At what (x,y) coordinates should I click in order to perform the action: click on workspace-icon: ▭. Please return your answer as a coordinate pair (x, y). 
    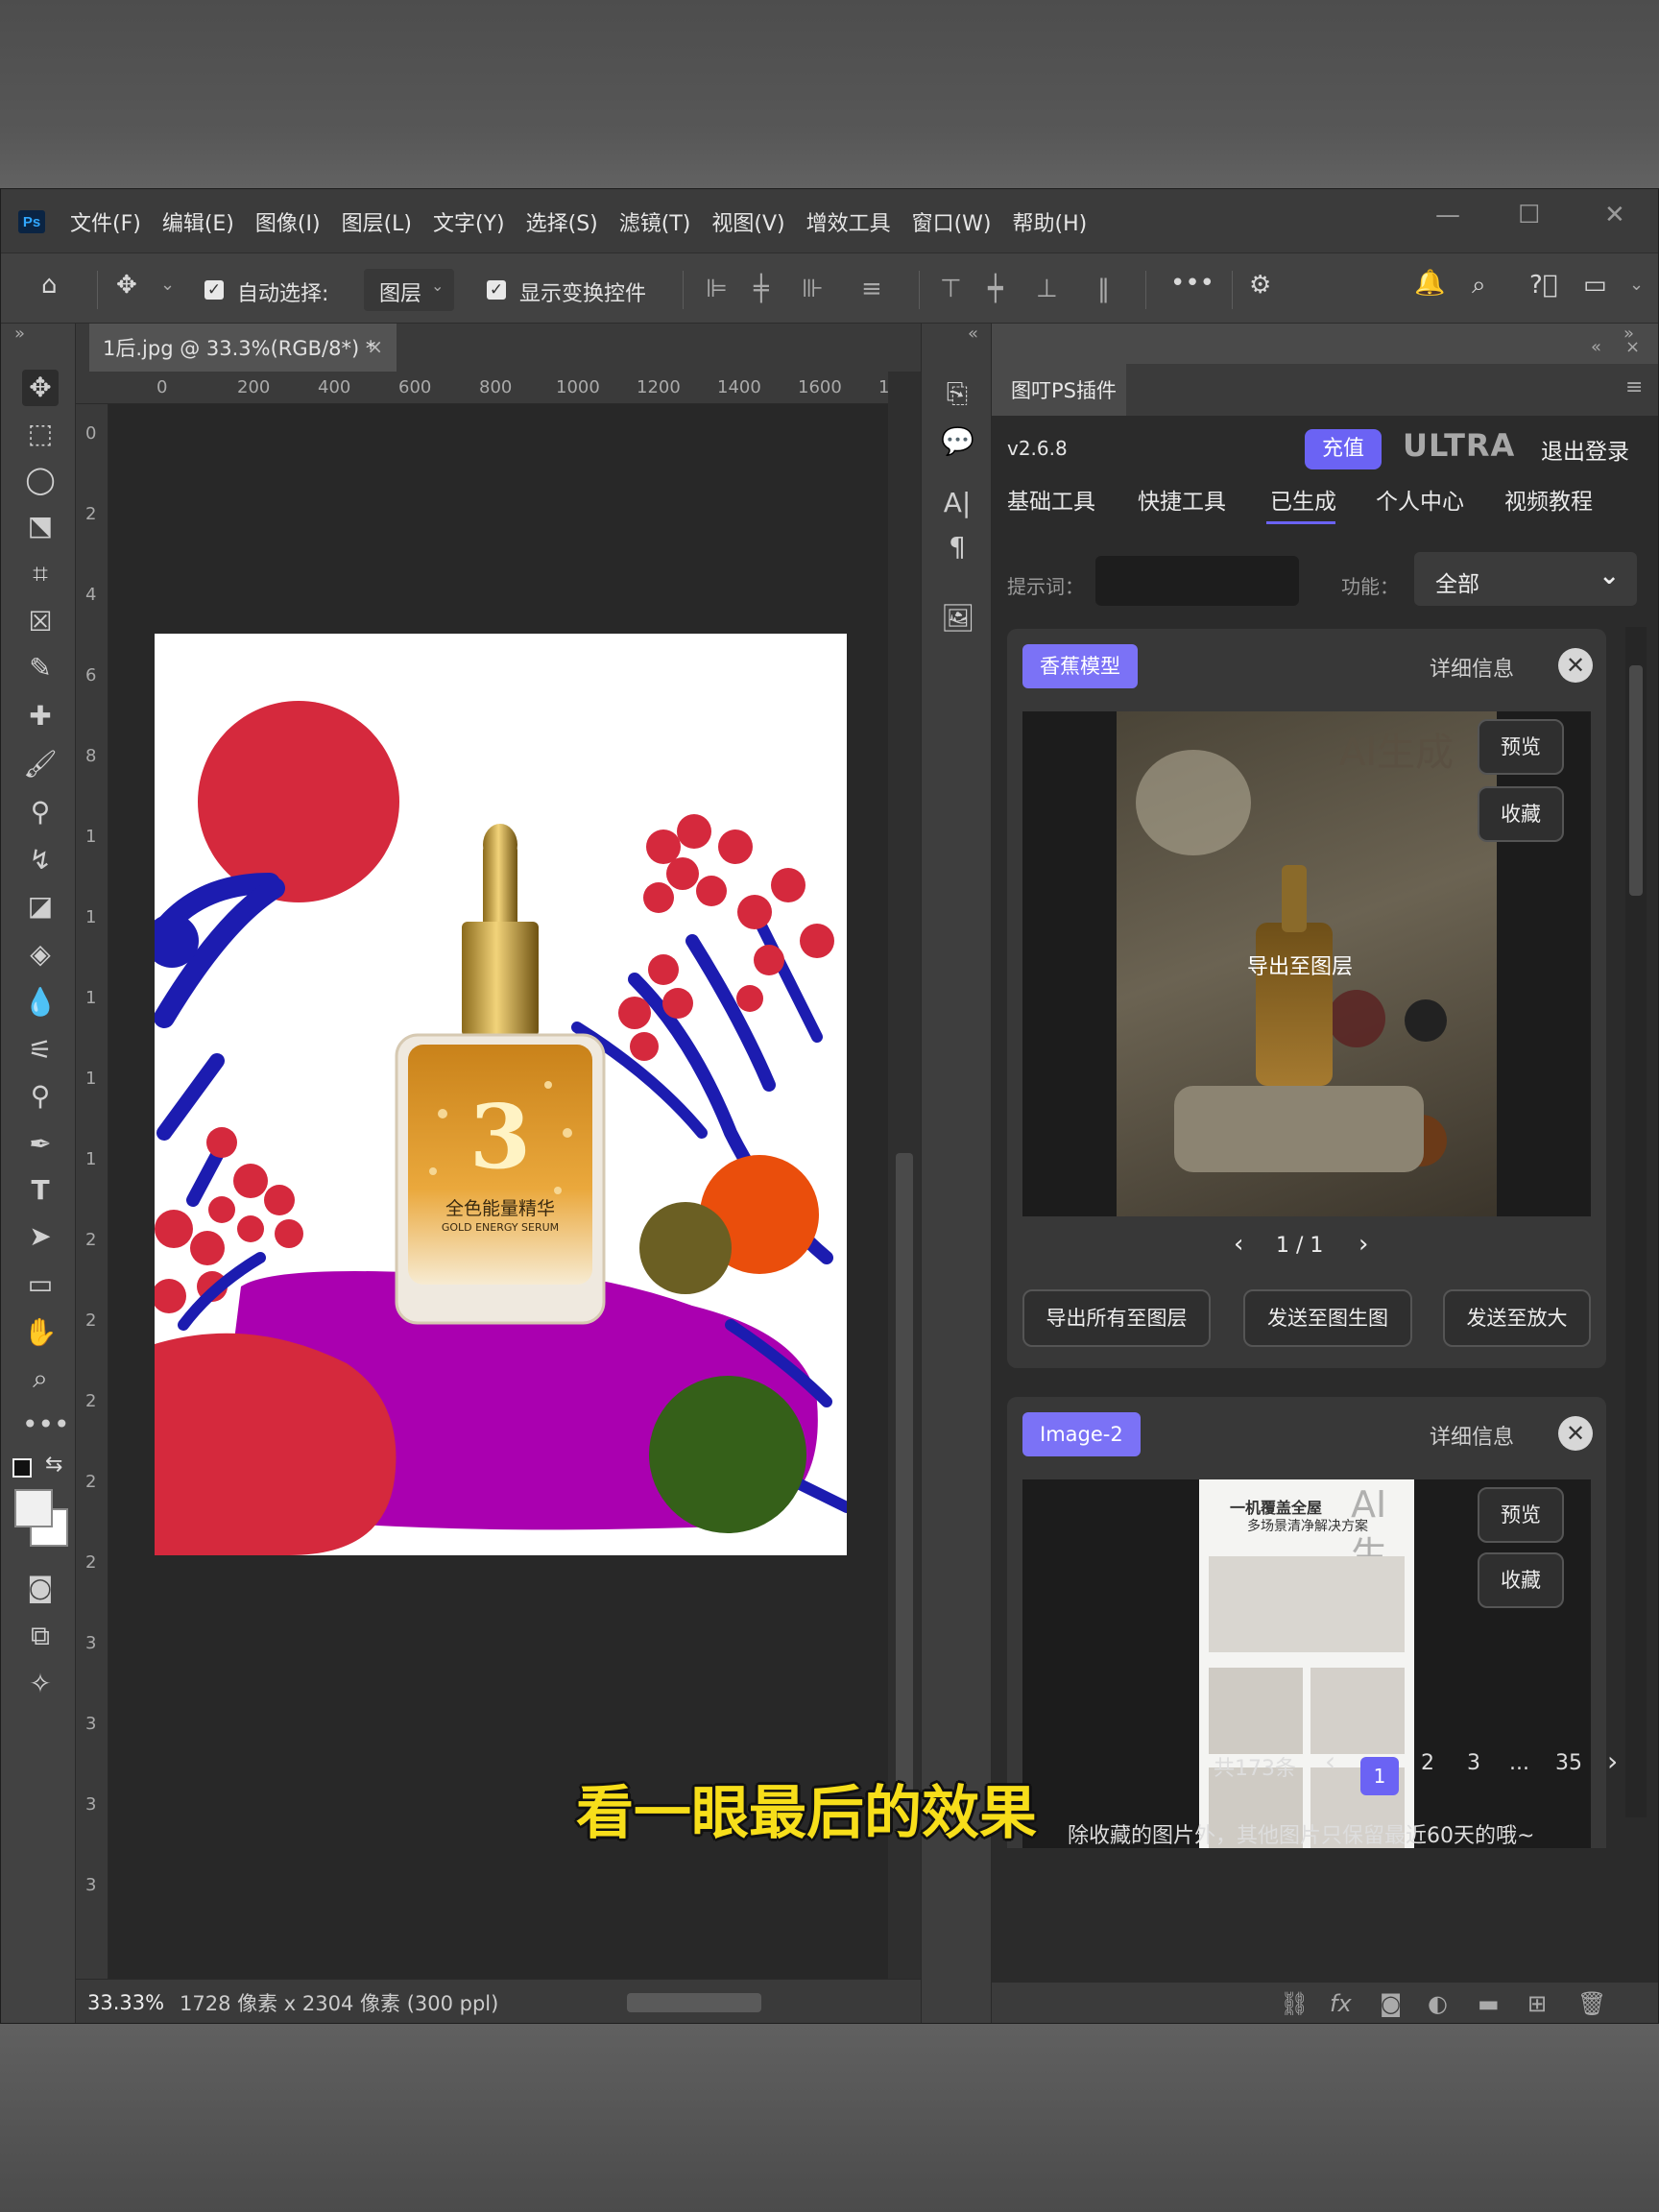
    Looking at the image, I should click on (1595, 285).